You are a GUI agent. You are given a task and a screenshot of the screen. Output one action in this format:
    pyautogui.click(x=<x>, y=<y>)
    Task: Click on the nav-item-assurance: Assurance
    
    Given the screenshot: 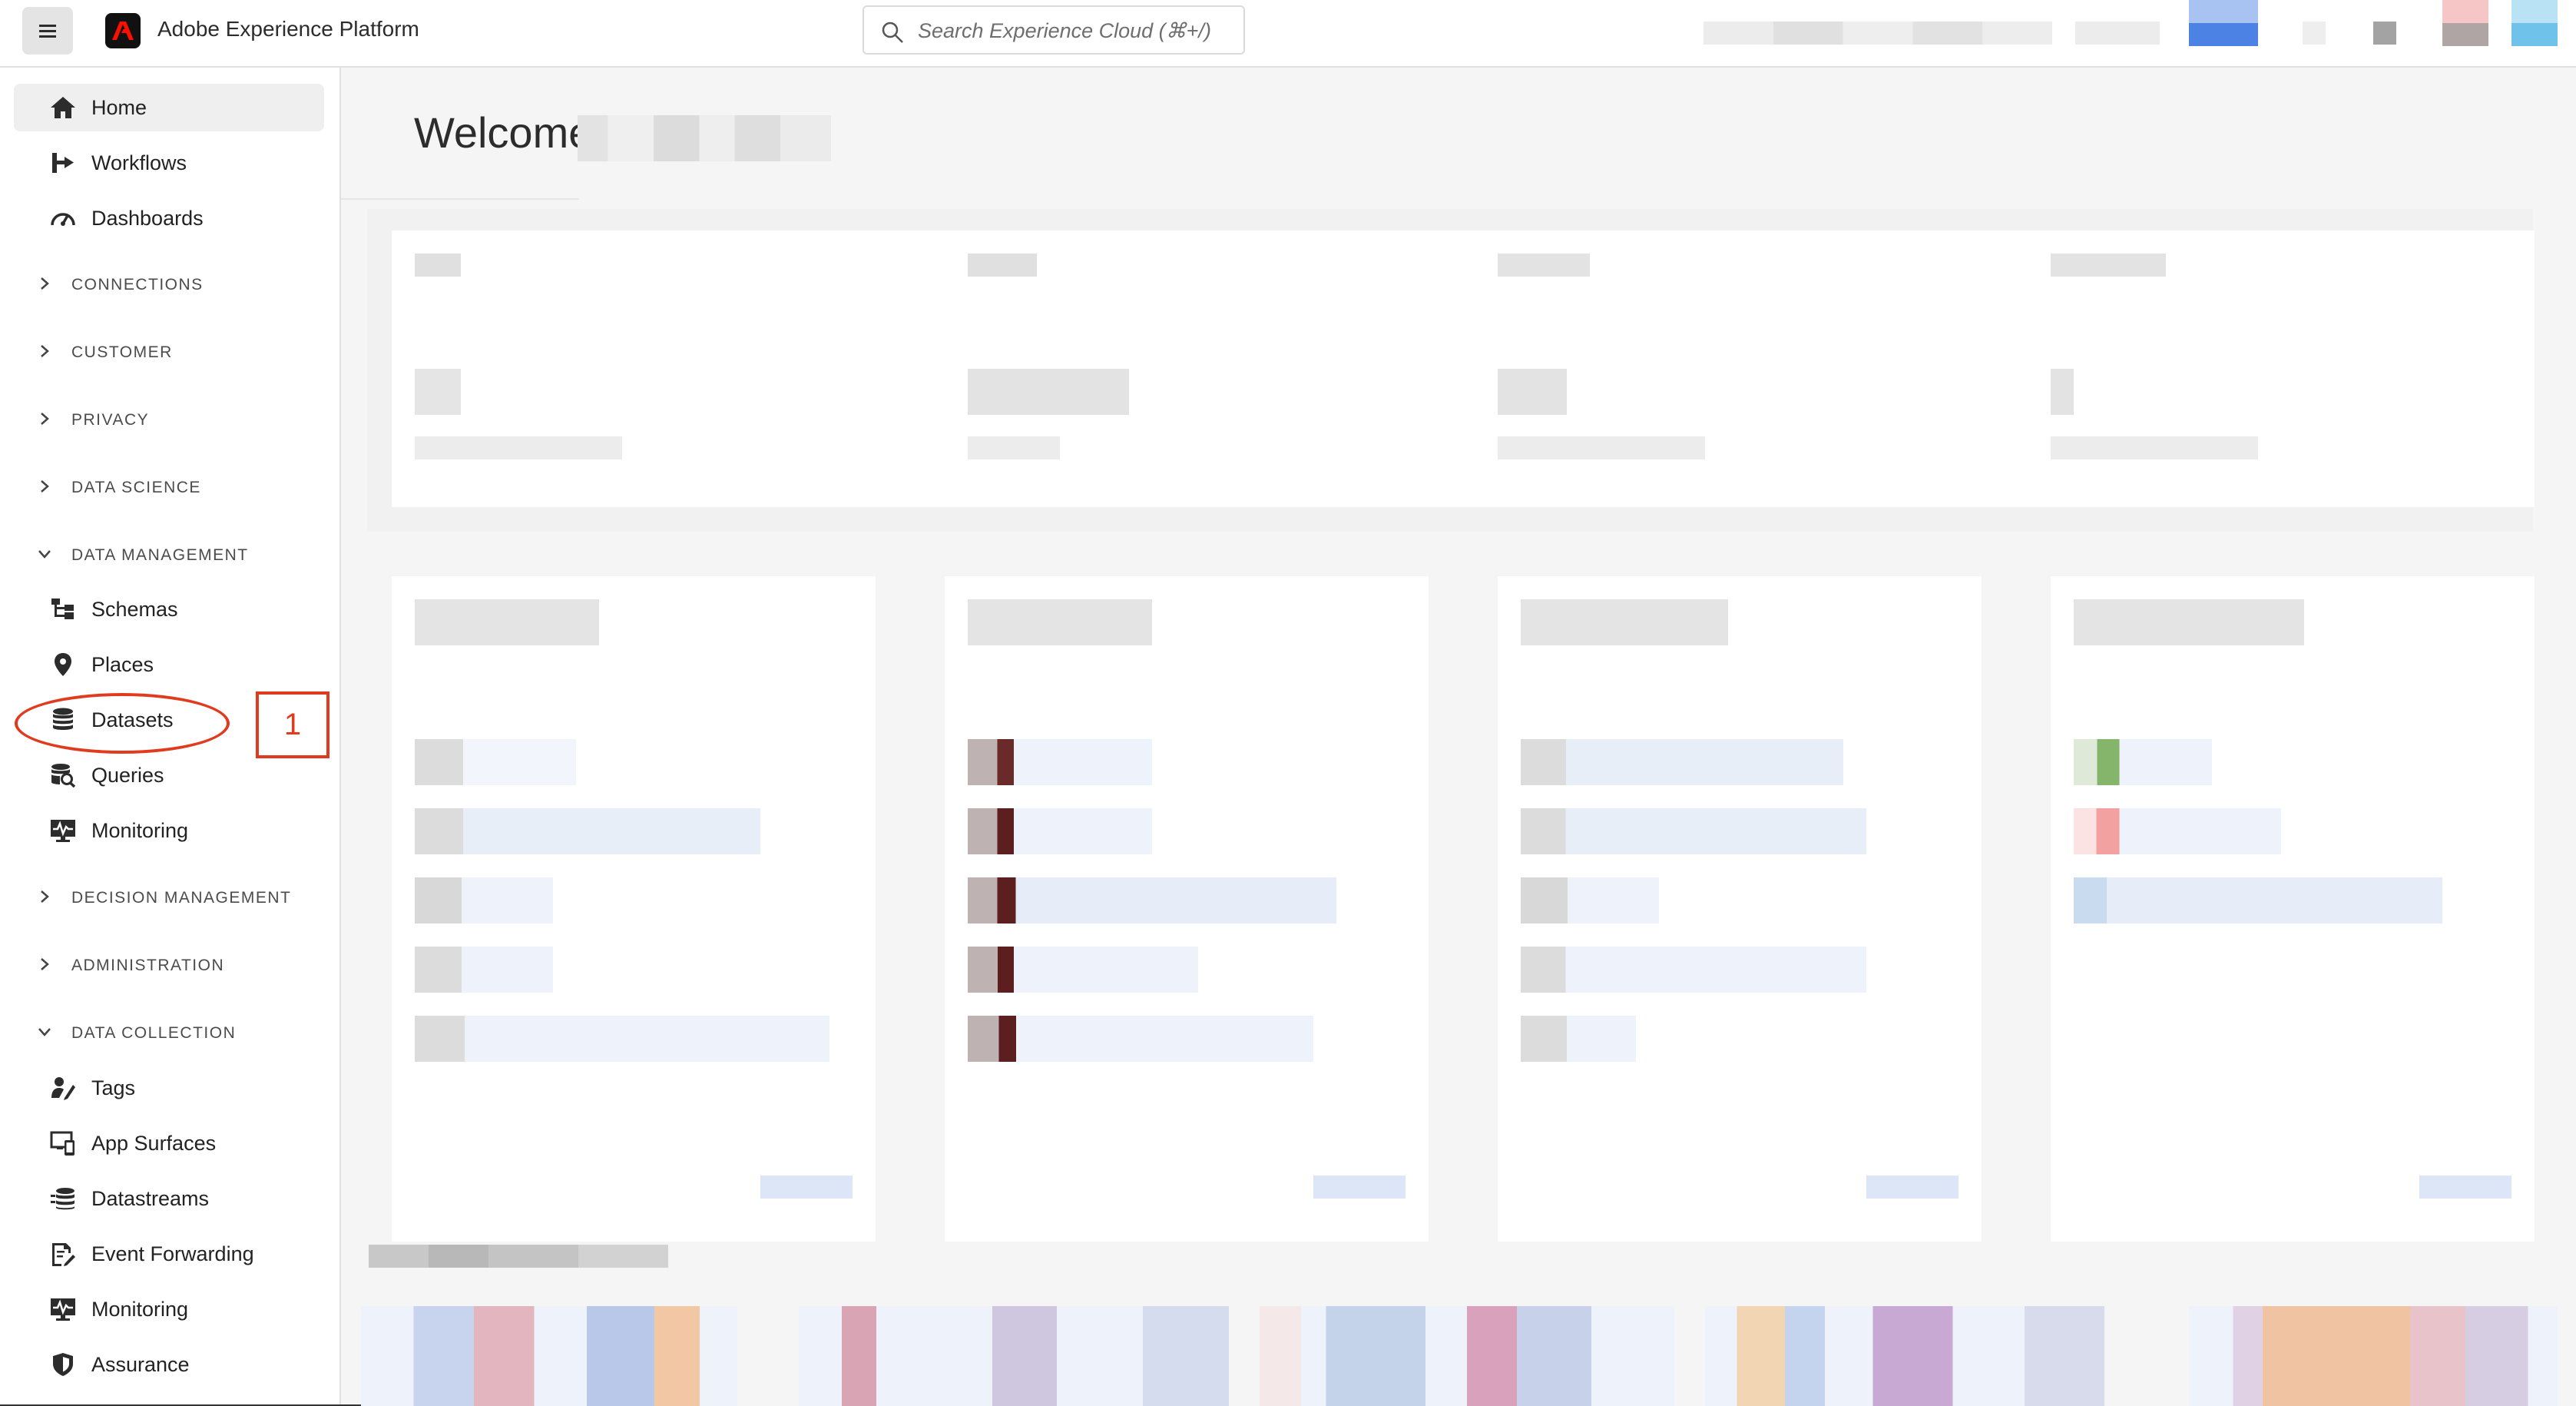 What is the action you would take?
    pyautogui.click(x=169, y=1364)
    